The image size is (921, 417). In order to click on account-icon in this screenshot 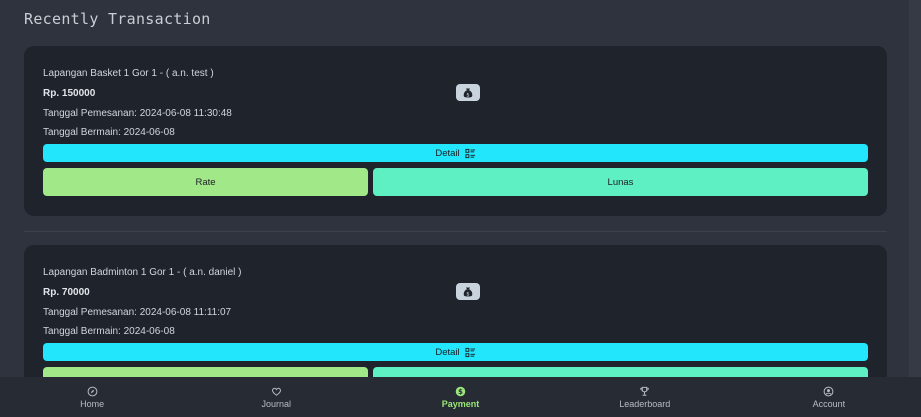, I will do `click(829, 391)`.